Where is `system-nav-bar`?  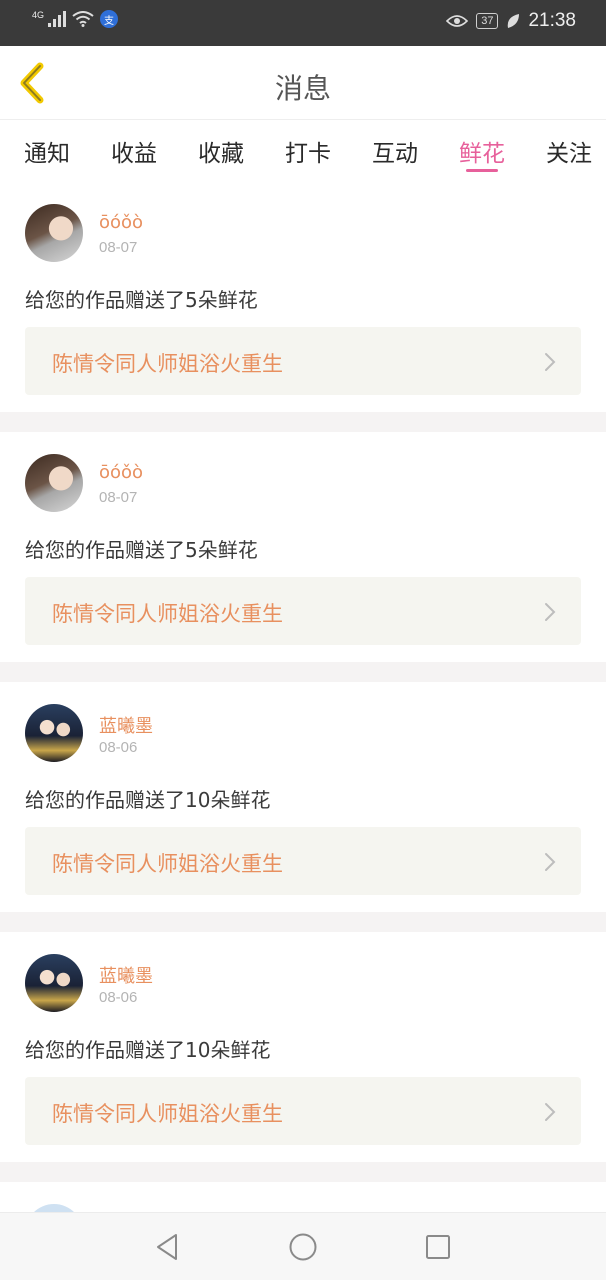 system-nav-bar is located at coordinates (303, 1246).